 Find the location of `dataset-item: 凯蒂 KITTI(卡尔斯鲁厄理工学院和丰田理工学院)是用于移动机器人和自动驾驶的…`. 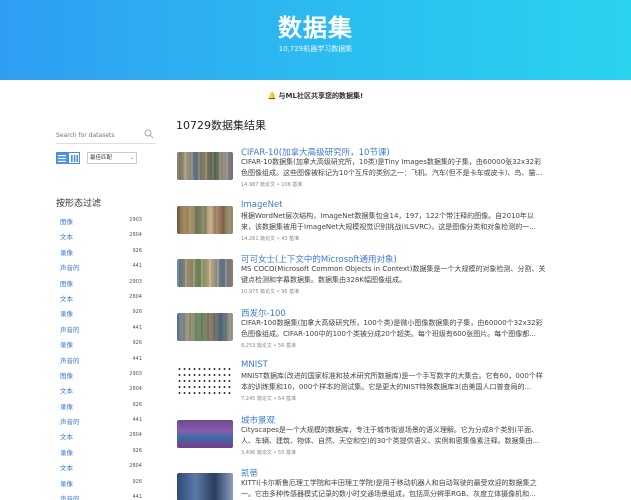

dataset-item: 凯蒂 KITTI(卡尔斯鲁厄理工学院和丰田理工学院)是用于移动机器人和自动驾驶的… is located at coordinates (362, 483).